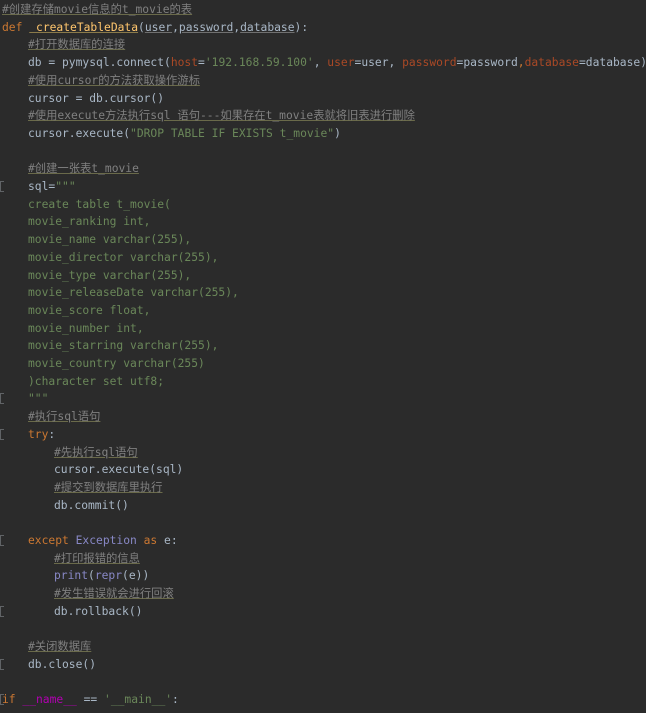 The height and width of the screenshot is (713, 646). I want to click on code-token: user, so click(158, 27).